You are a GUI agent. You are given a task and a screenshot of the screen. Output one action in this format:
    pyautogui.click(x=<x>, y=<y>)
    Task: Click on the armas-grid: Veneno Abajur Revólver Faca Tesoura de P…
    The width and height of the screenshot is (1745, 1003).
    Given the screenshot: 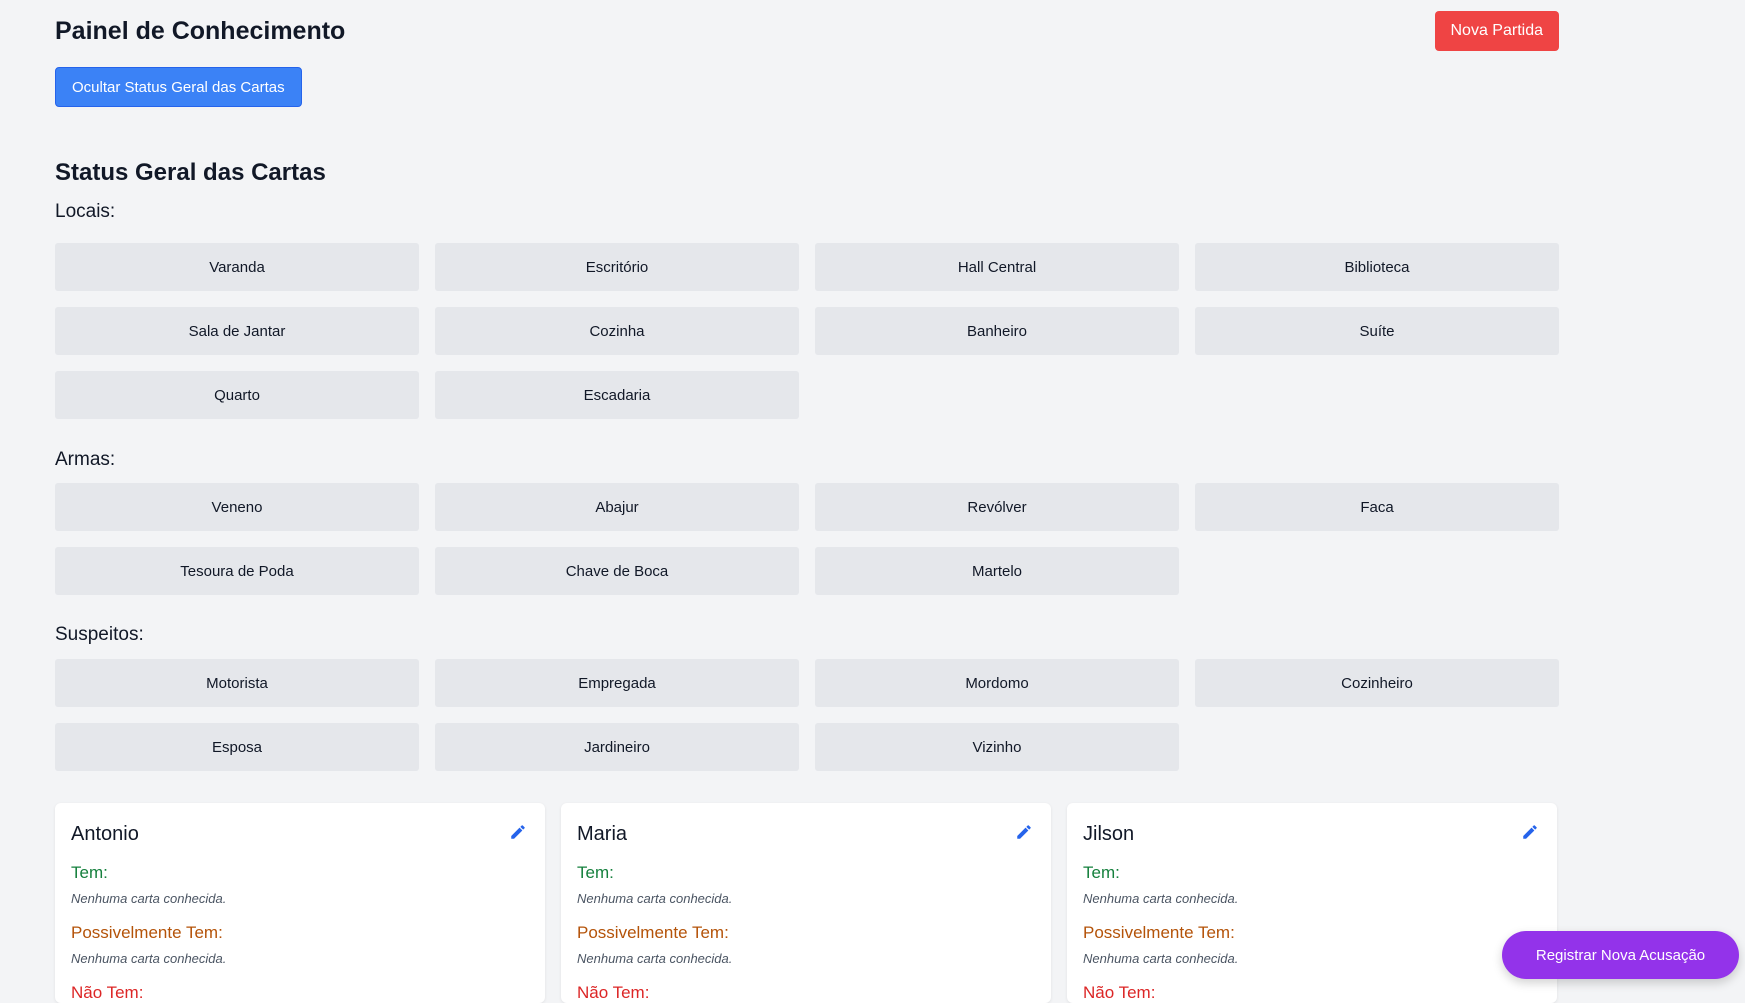 What is the action you would take?
    pyautogui.click(x=807, y=539)
    